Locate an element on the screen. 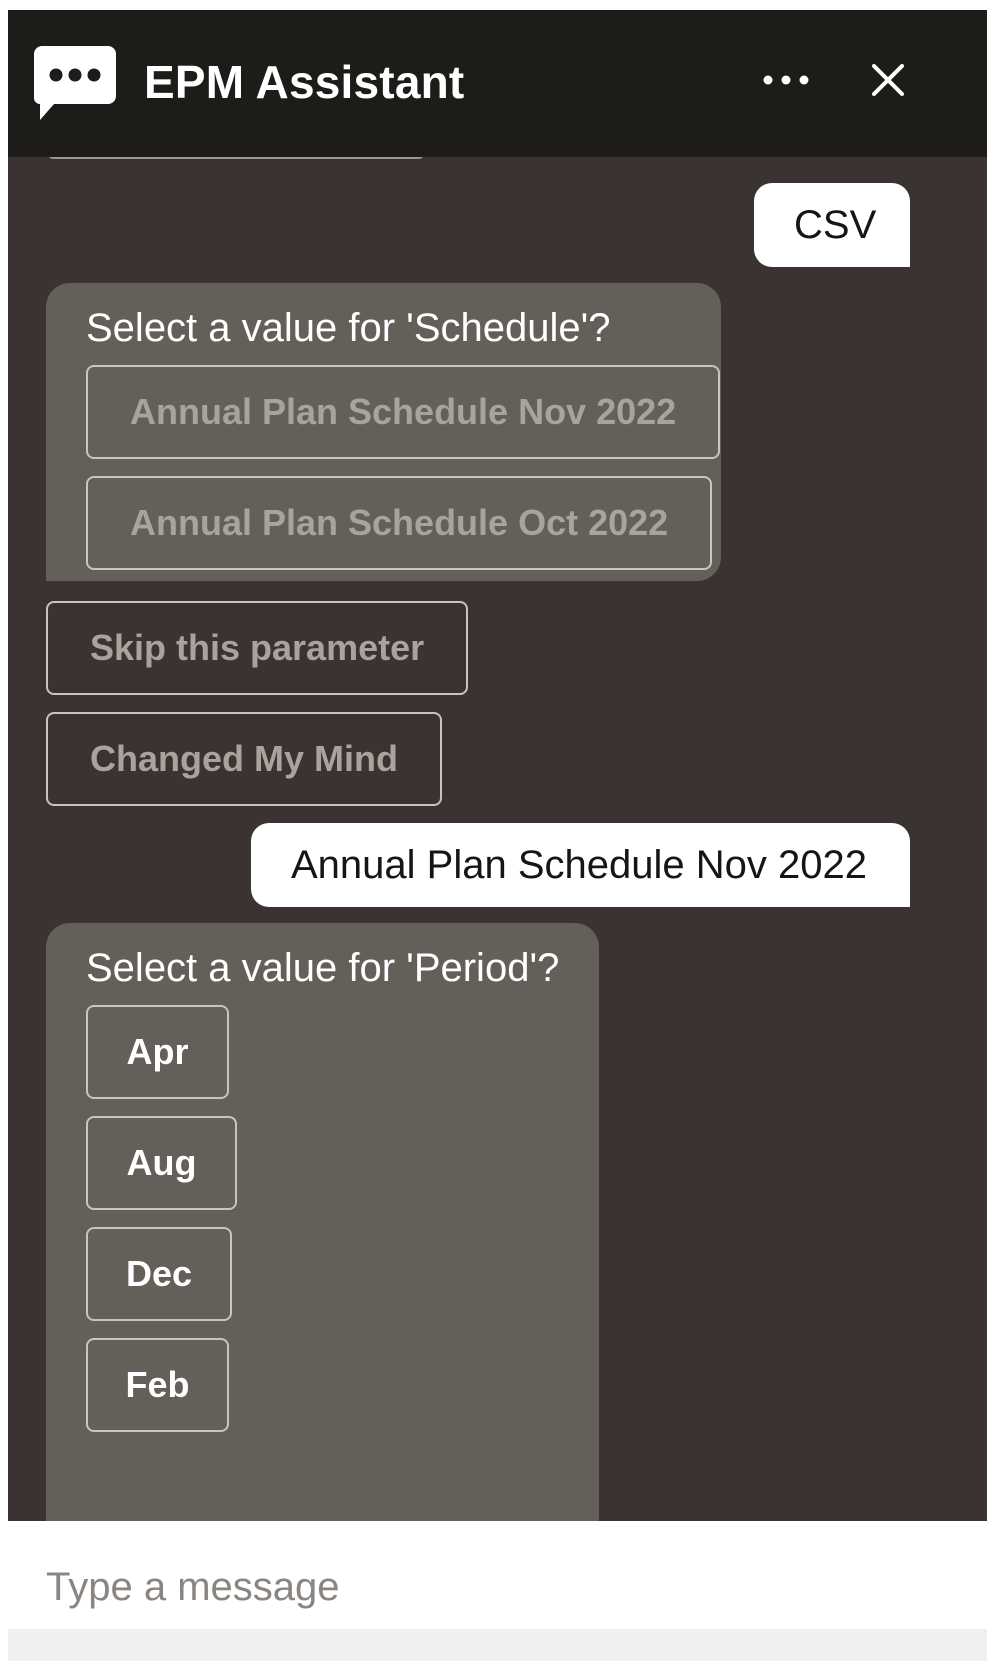 Image resolution: width=987 pixels, height=1661 pixels. composer-footer is located at coordinates (497, 1645).